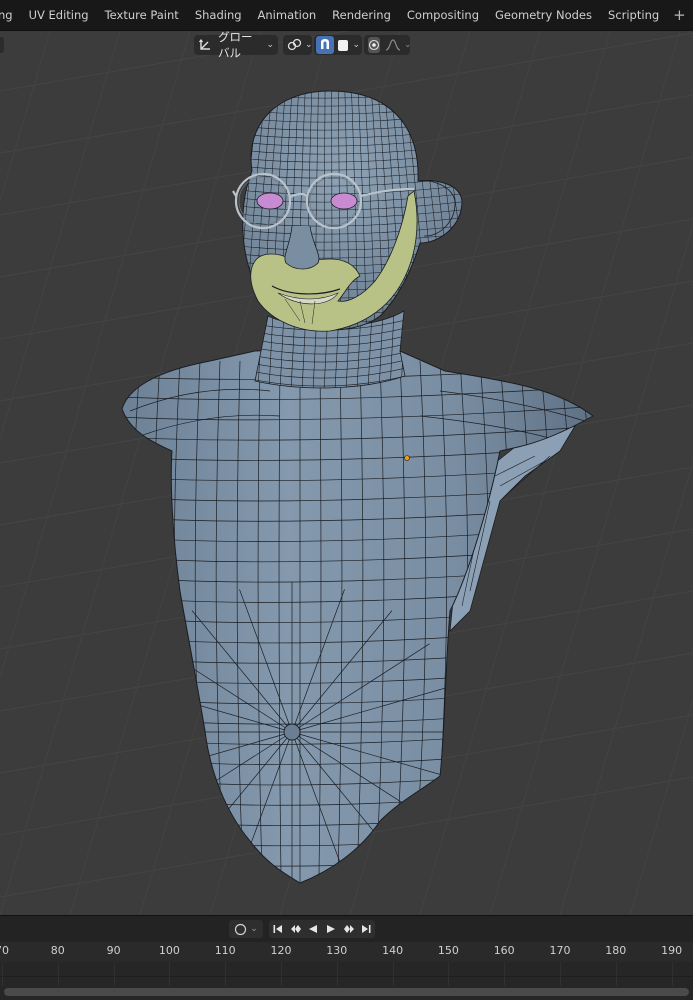 The image size is (693, 1000). What do you see at coordinates (343, 45) in the screenshot?
I see `snap-target-increment-icon` at bounding box center [343, 45].